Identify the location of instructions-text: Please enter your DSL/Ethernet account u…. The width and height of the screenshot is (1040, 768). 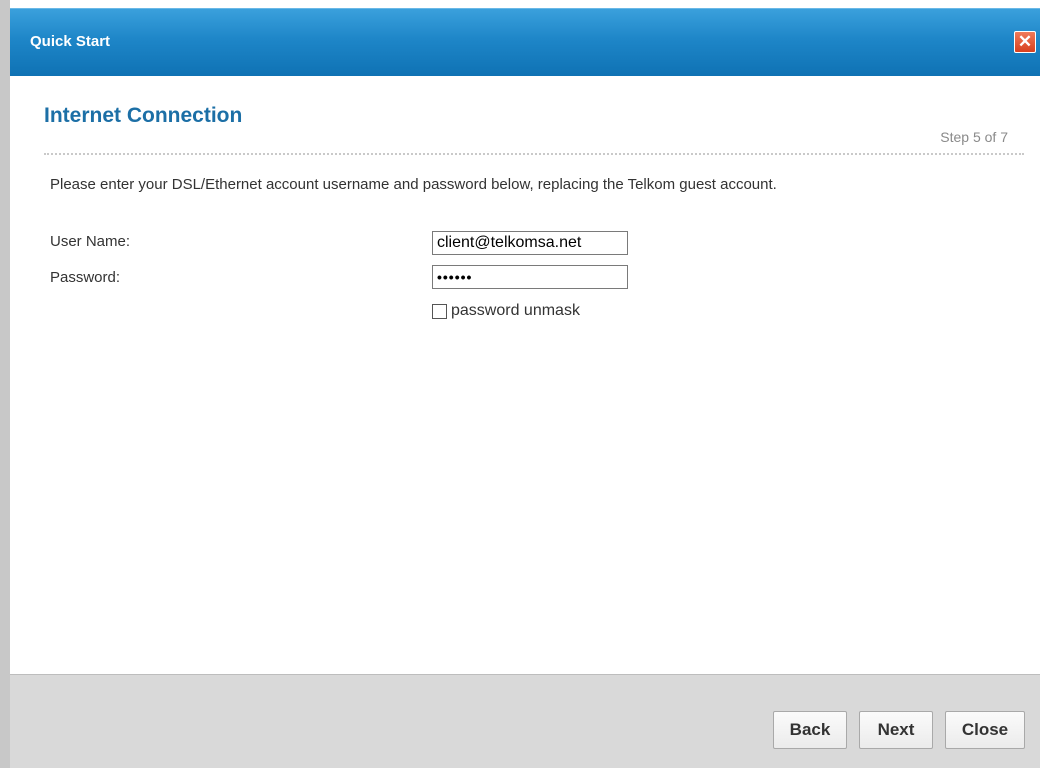
(413, 184).